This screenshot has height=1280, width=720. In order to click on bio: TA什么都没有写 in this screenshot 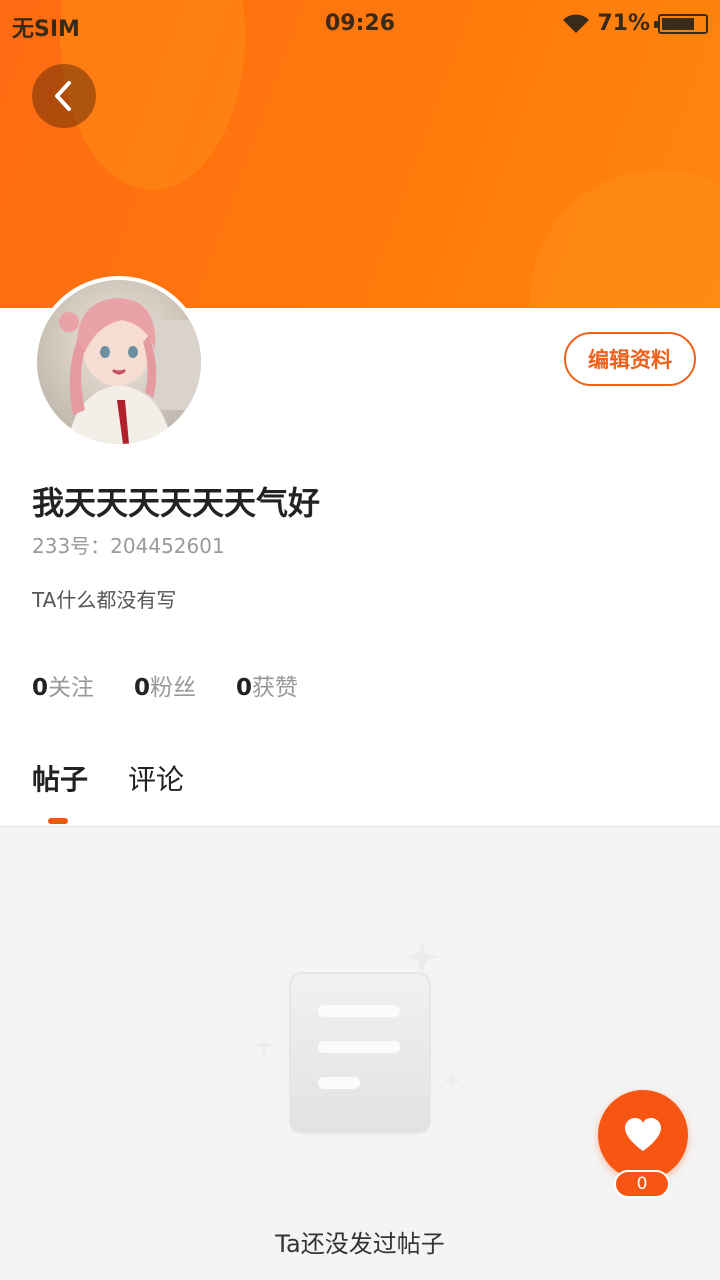, I will do `click(104, 600)`.